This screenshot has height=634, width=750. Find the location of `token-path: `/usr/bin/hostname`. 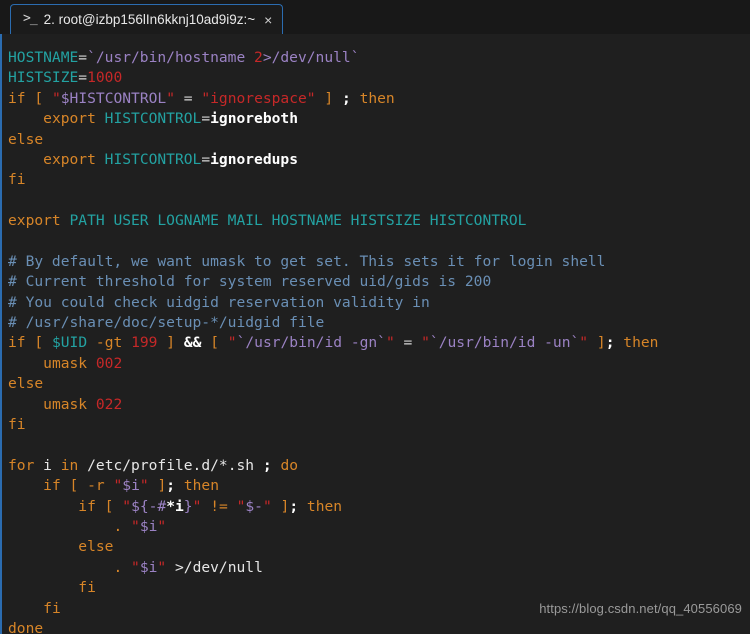

token-path: `/usr/bin/hostname is located at coordinates (171, 57).